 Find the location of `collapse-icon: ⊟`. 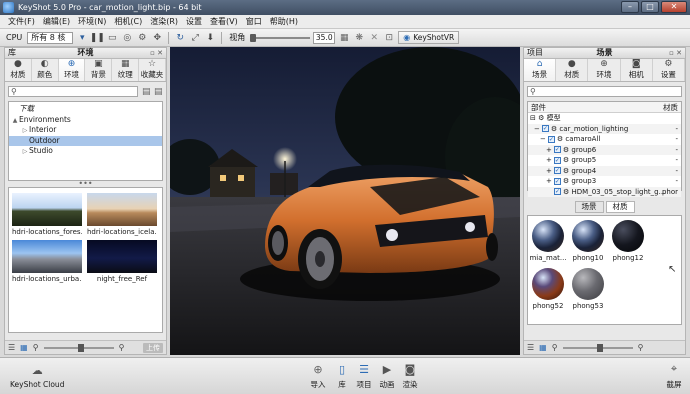

collapse-icon: ⊟ is located at coordinates (533, 118).